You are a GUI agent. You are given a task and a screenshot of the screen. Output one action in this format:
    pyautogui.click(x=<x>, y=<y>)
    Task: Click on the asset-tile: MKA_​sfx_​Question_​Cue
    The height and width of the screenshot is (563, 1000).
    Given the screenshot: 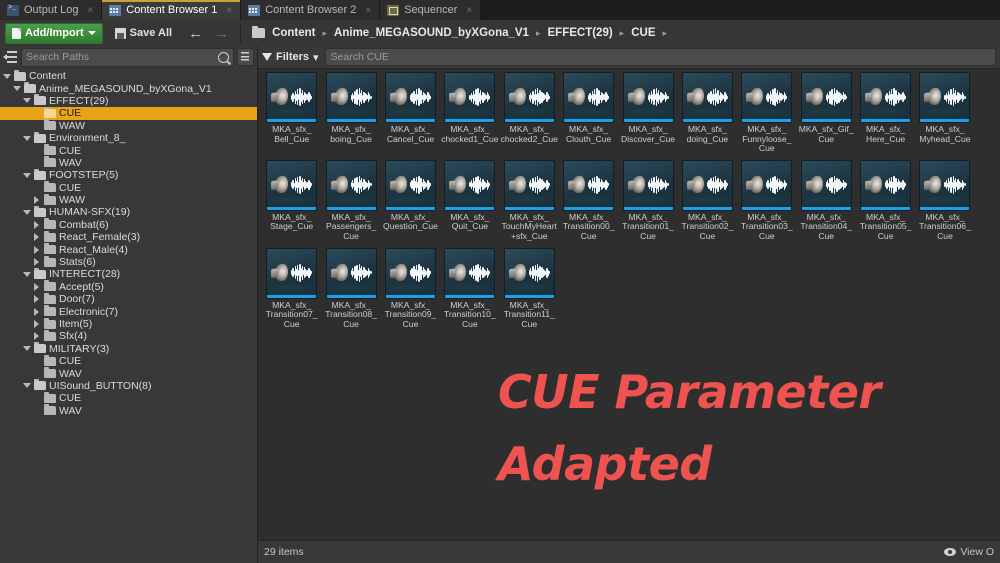 What is the action you would take?
    pyautogui.click(x=410, y=200)
    